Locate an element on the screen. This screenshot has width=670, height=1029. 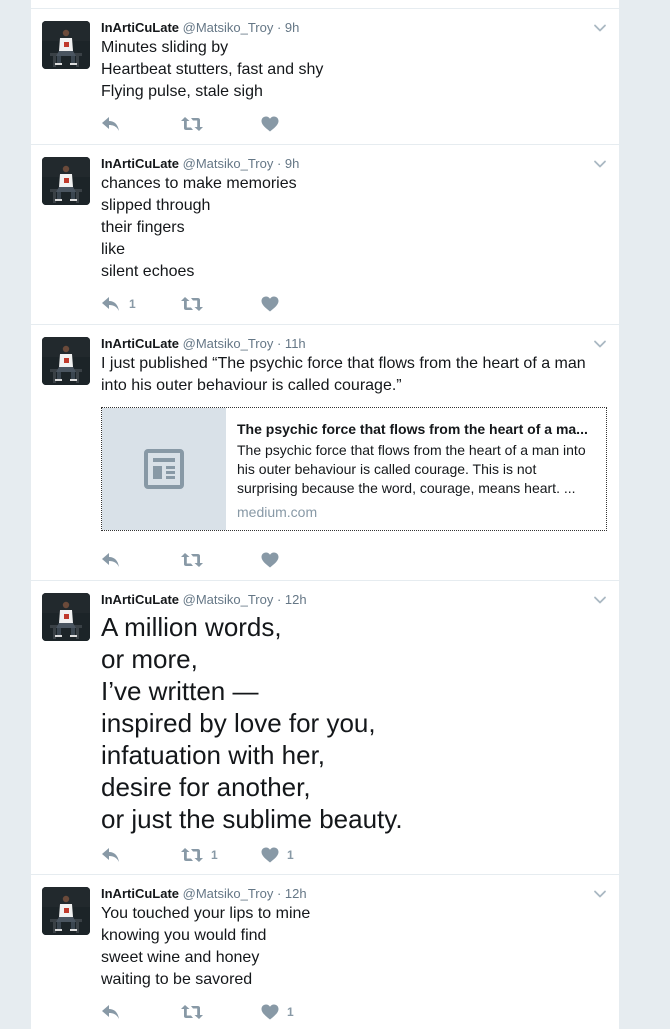
tweet-text-line: I’ve written — is located at coordinates (180, 691).